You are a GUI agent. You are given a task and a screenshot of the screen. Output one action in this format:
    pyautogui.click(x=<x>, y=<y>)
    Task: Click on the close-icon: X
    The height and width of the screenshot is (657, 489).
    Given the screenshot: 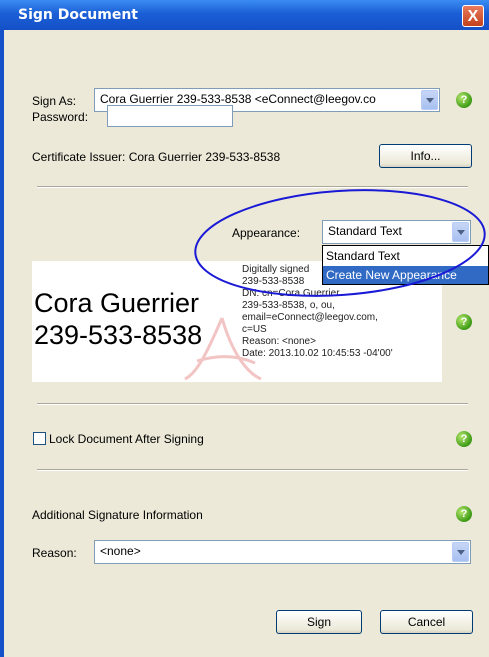 What is the action you would take?
    pyautogui.click(x=473, y=16)
    